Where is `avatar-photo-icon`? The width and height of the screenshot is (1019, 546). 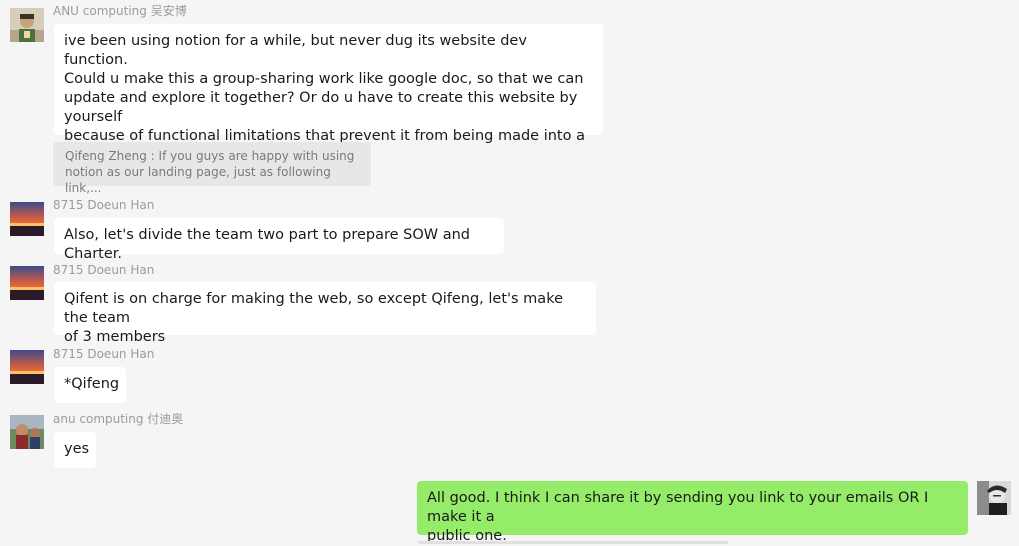 avatar-photo-icon is located at coordinates (27, 432).